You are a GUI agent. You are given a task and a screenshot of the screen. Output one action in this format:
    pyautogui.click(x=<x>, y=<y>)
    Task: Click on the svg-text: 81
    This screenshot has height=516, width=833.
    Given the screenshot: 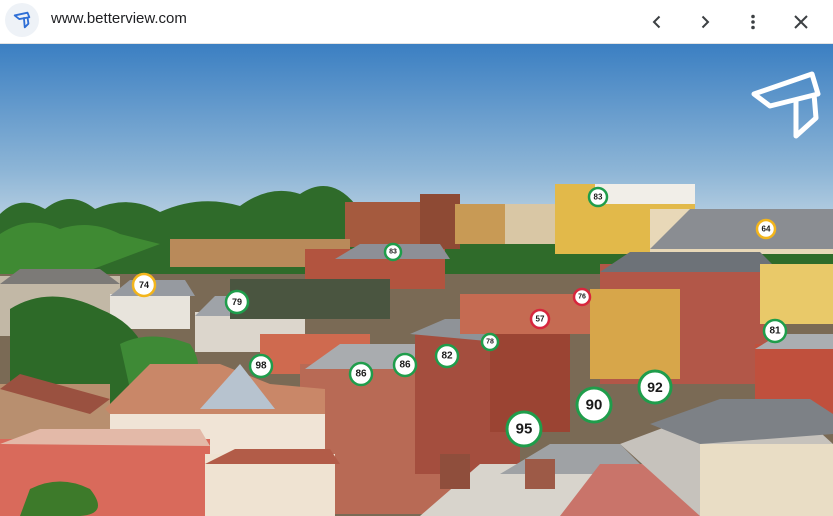 What is the action you would take?
    pyautogui.click(x=775, y=331)
    